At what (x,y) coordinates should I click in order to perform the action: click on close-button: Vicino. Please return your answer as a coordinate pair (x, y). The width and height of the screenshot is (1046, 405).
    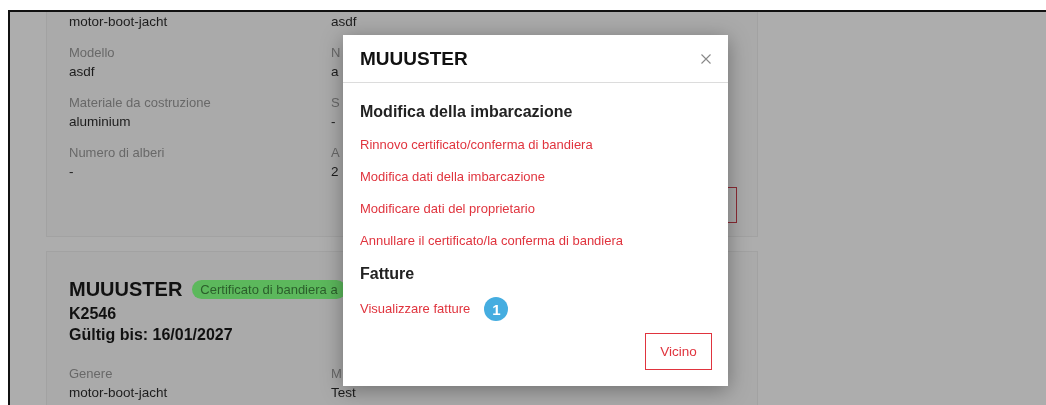
    Looking at the image, I should click on (678, 351).